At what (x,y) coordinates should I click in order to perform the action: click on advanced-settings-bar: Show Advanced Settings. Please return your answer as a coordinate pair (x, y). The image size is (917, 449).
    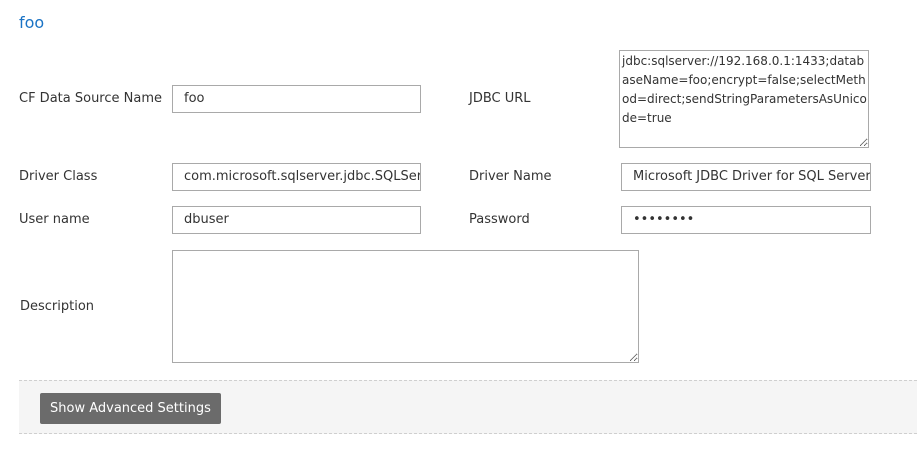
    Looking at the image, I should click on (468, 407).